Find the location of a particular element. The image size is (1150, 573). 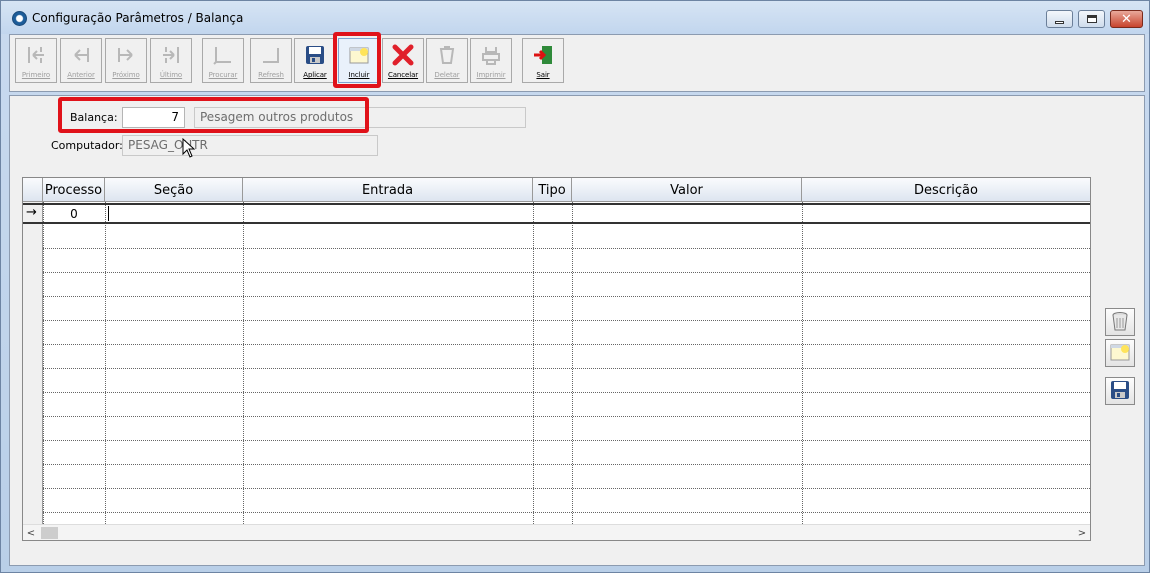

minimize-button is located at coordinates (1059, 19).